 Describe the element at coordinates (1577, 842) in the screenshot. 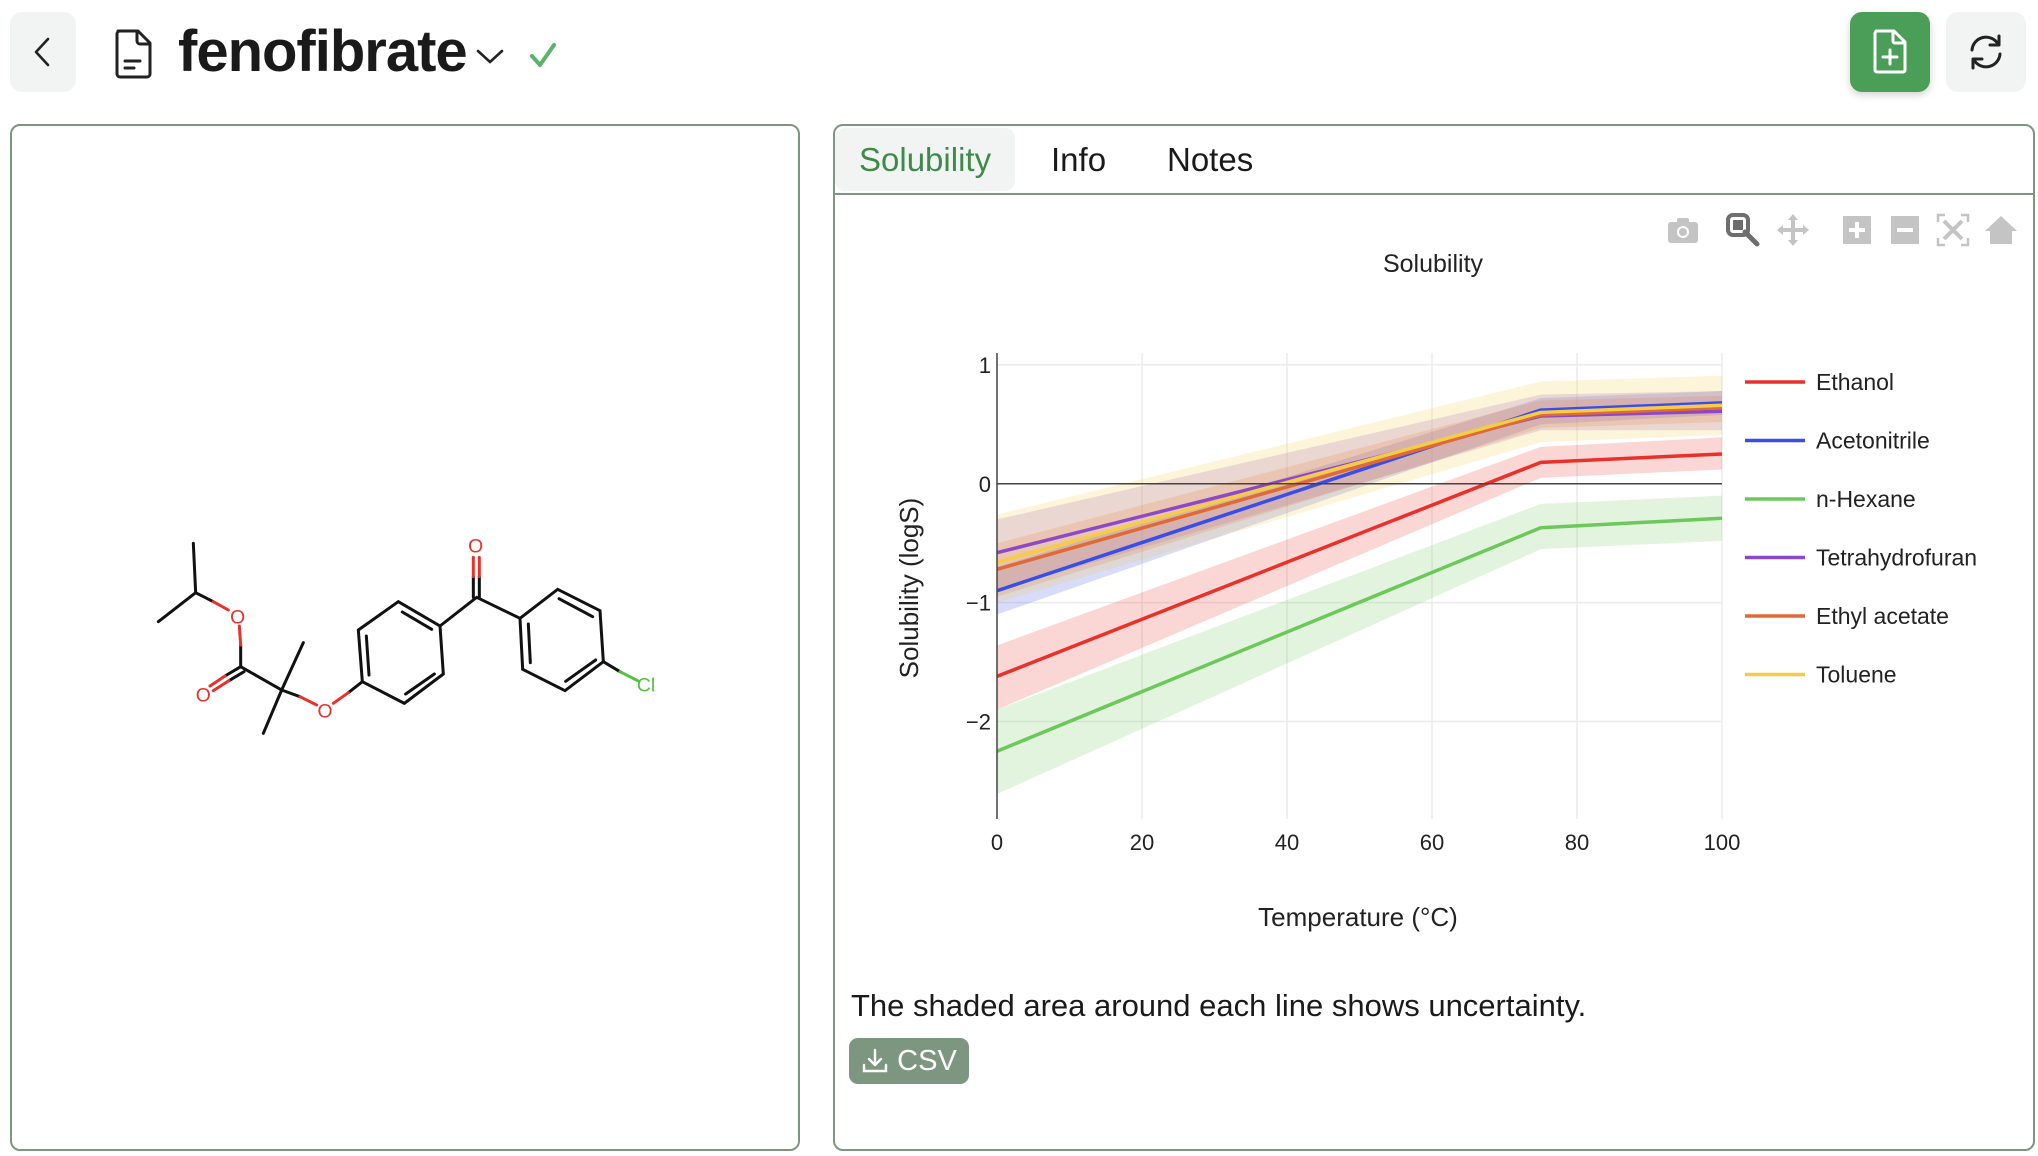

I see `x-tick-label: 80` at that location.